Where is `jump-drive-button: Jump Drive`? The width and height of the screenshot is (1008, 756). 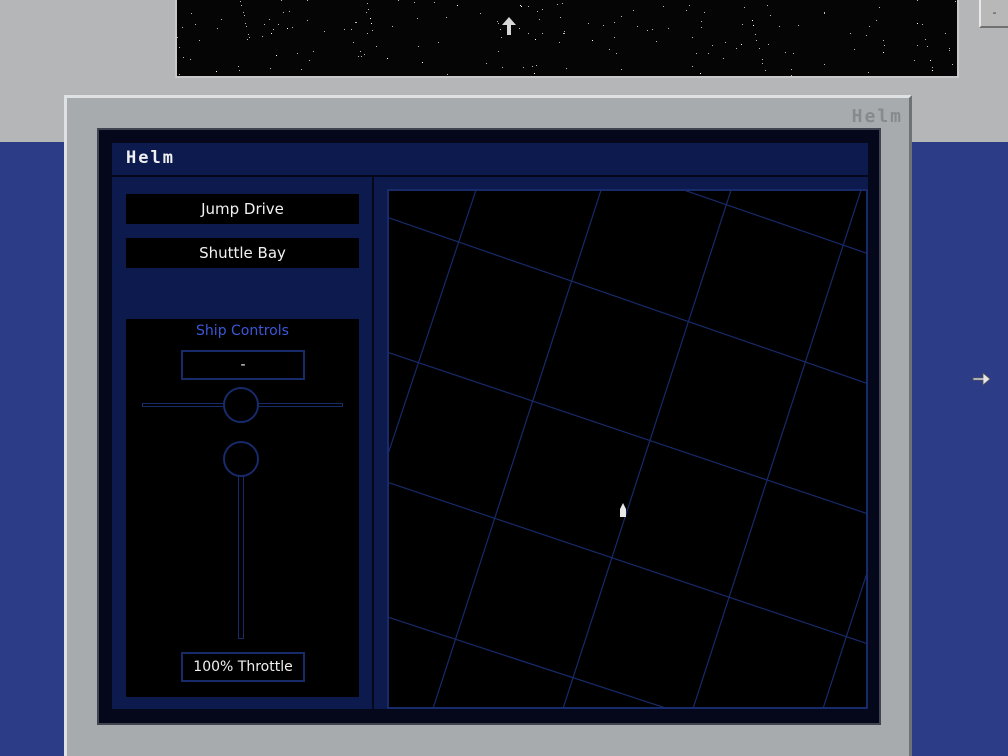
jump-drive-button: Jump Drive is located at coordinates (242, 209).